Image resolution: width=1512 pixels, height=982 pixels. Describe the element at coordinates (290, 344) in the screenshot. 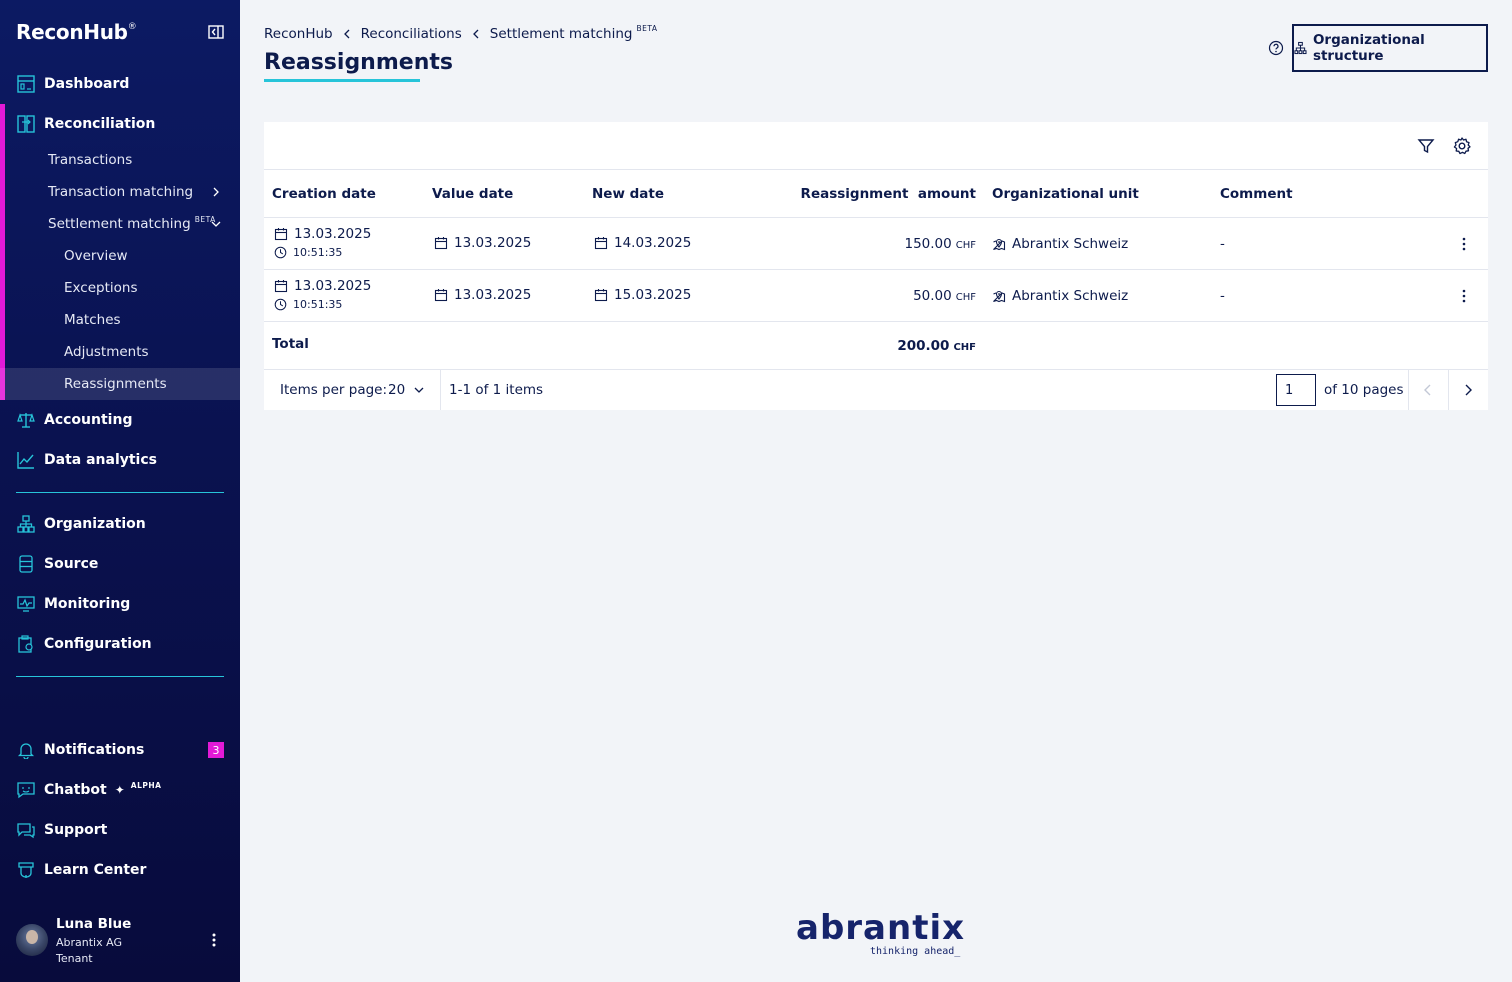

I see `total-label: Total` at that location.